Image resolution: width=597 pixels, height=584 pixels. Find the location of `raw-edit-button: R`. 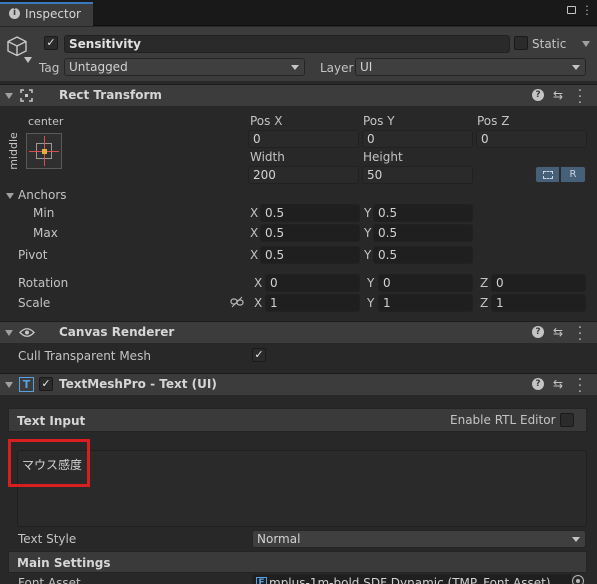

raw-edit-button: R is located at coordinates (573, 174).